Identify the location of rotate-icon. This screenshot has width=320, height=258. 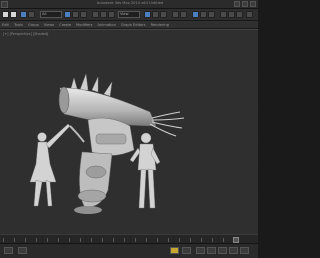
(103, 14).